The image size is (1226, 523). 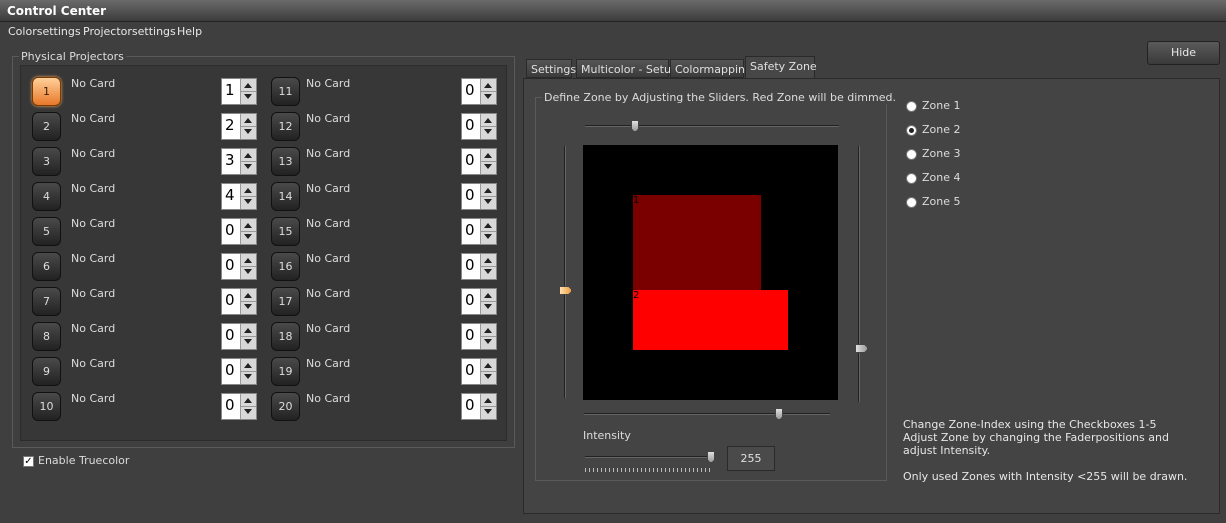 I want to click on tab-multicolor-setup: Multicolor - Setup, so click(x=627, y=68).